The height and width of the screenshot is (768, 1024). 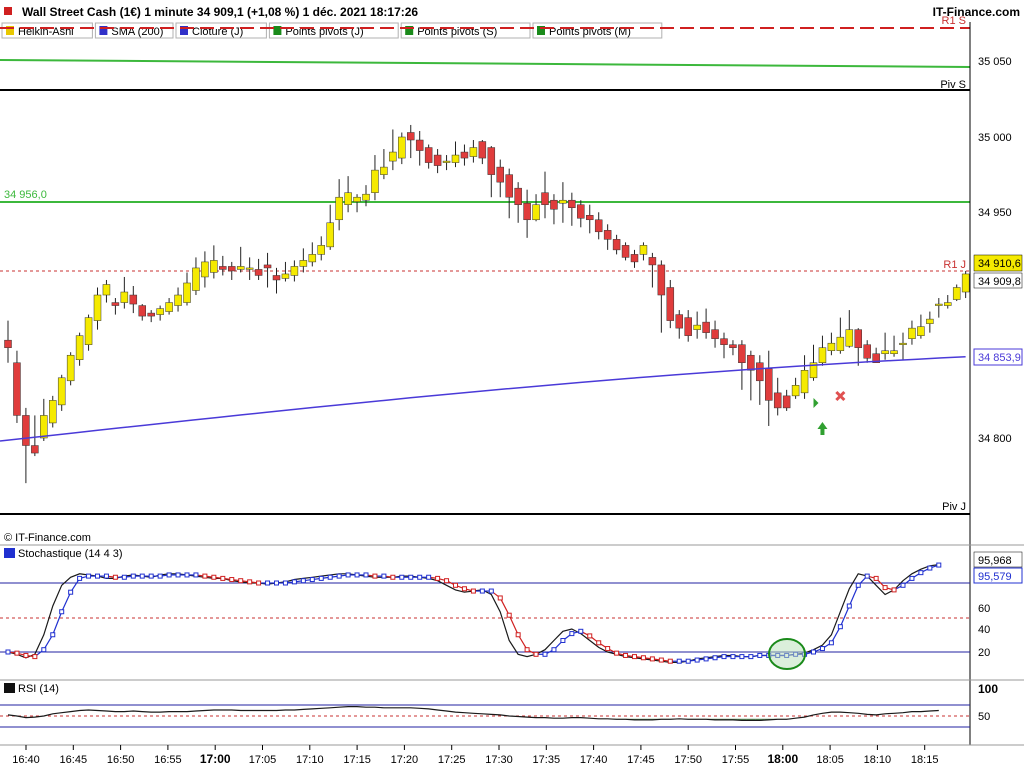 What do you see at coordinates (47, 538) in the screenshot?
I see `copyright-label: © IT-Finance.com` at bounding box center [47, 538].